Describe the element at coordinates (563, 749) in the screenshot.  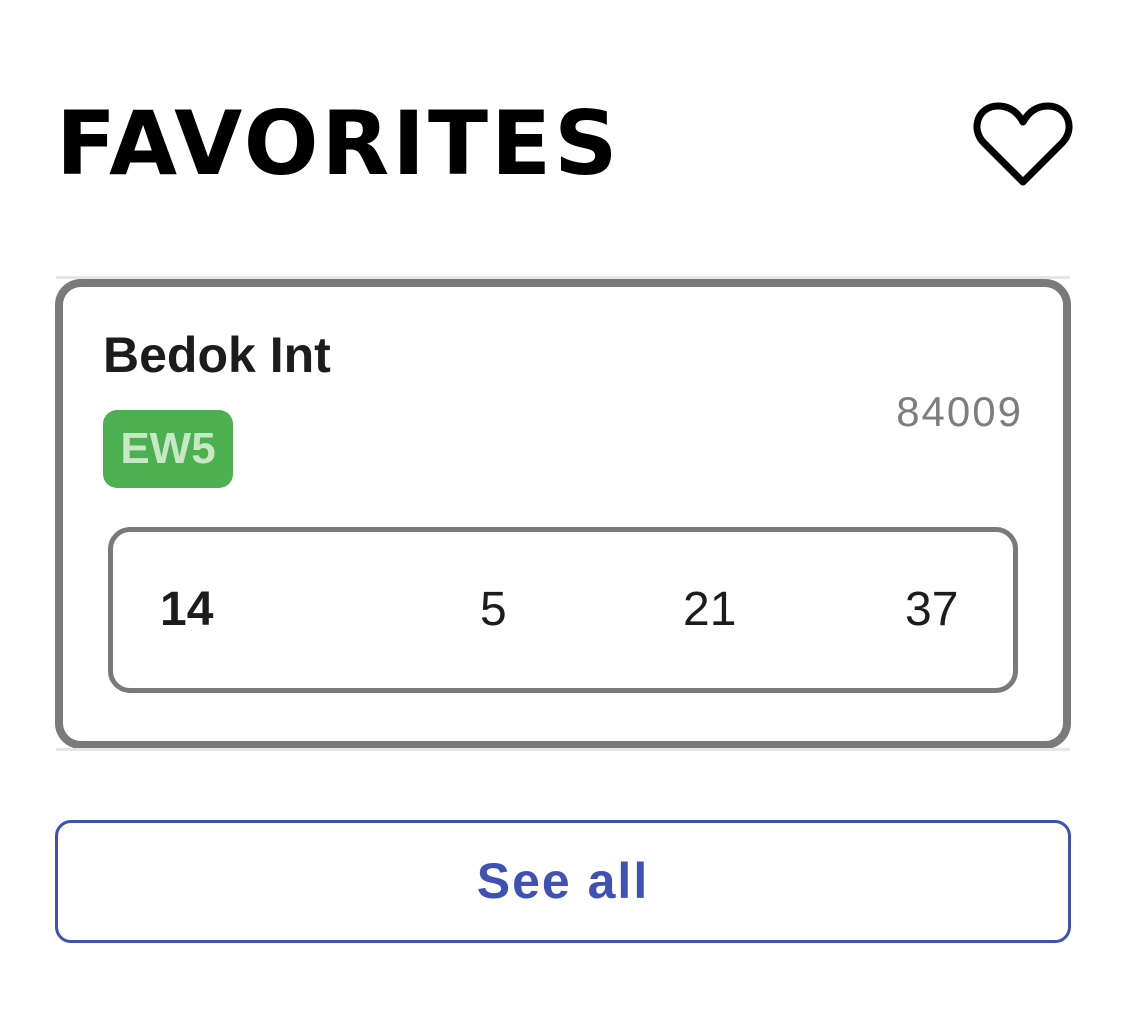
I see `divider` at that location.